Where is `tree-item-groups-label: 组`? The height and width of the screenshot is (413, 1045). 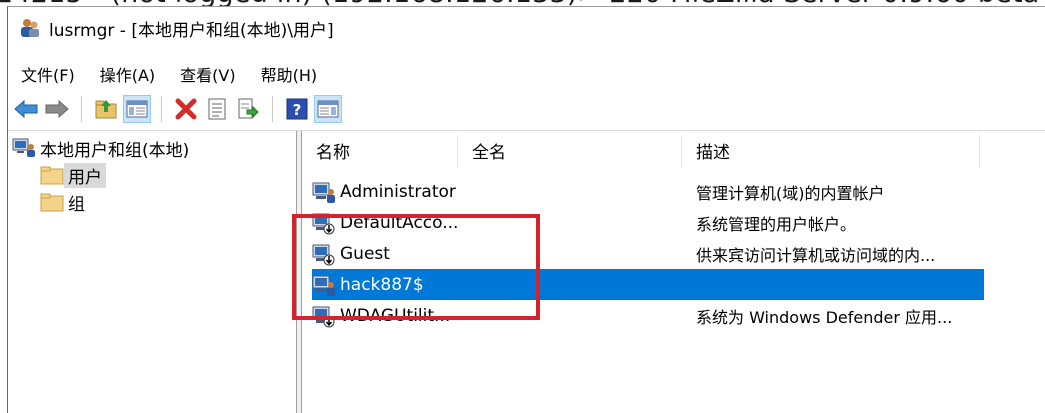 tree-item-groups-label: 组 is located at coordinates (76, 204).